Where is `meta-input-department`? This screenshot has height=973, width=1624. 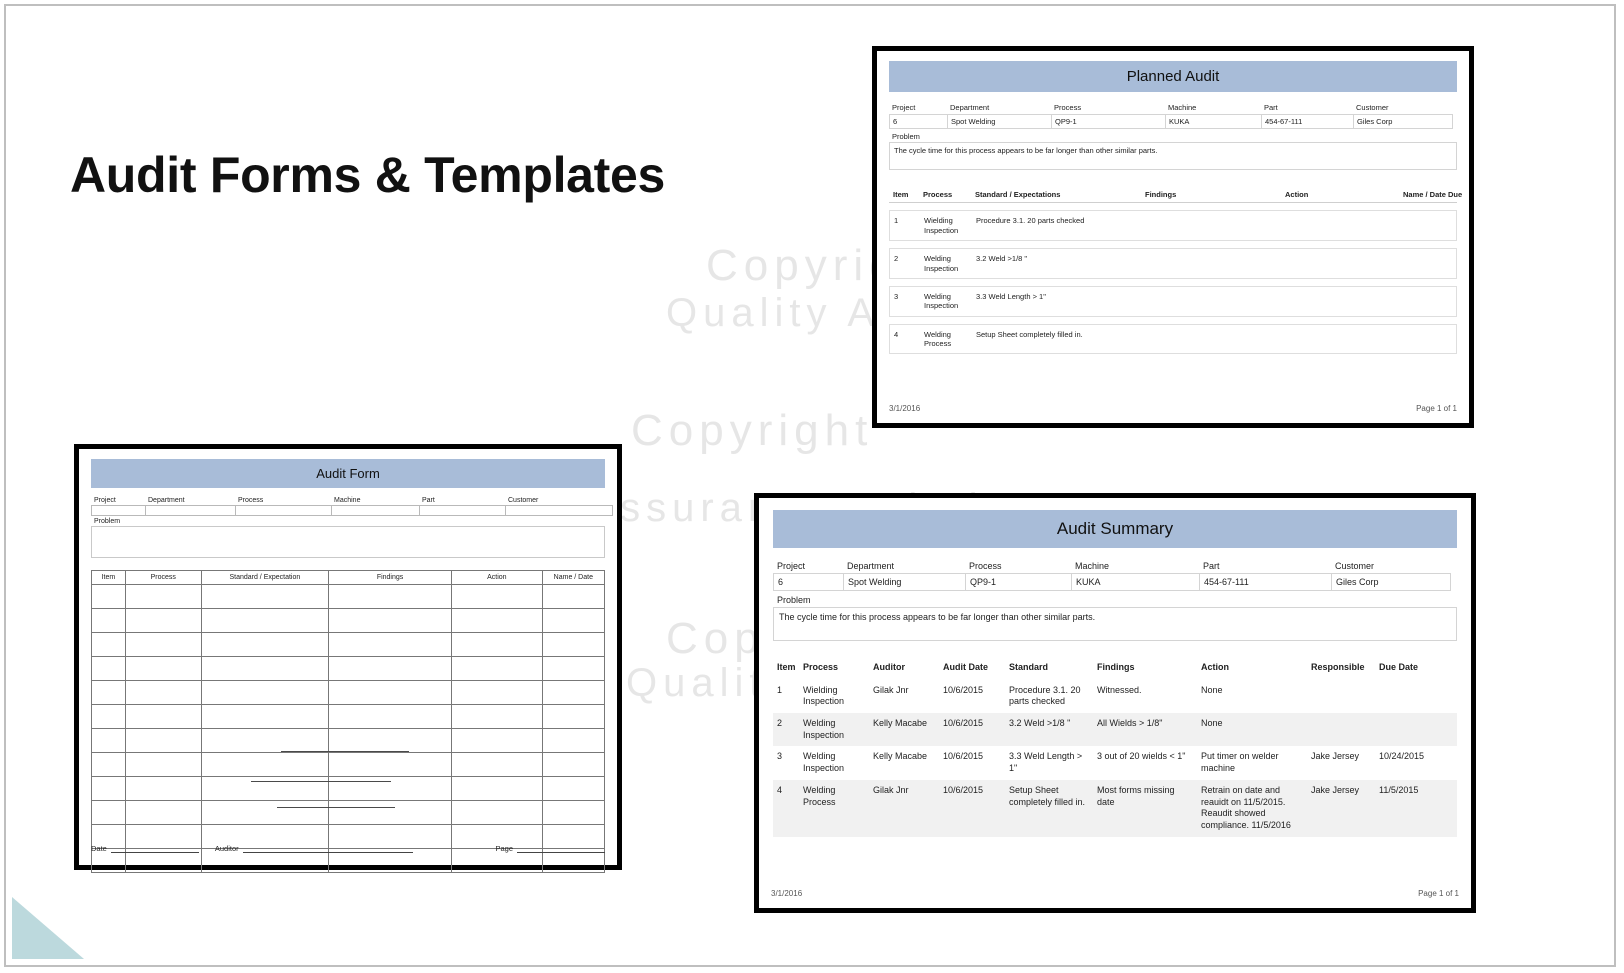
meta-input-department is located at coordinates (190, 510).